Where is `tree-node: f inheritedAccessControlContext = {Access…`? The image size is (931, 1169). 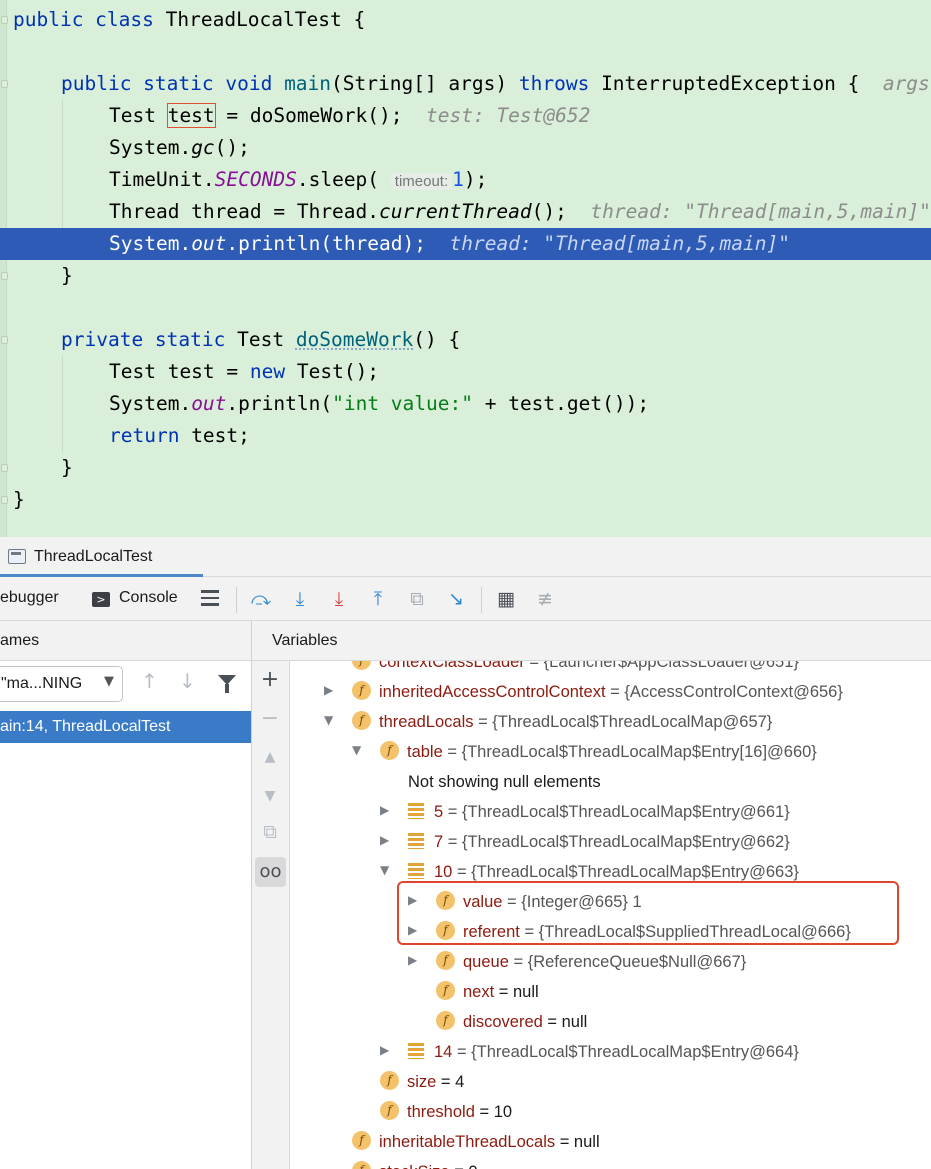 tree-node: f inheritedAccessControlContext = {Access… is located at coordinates (597, 692).